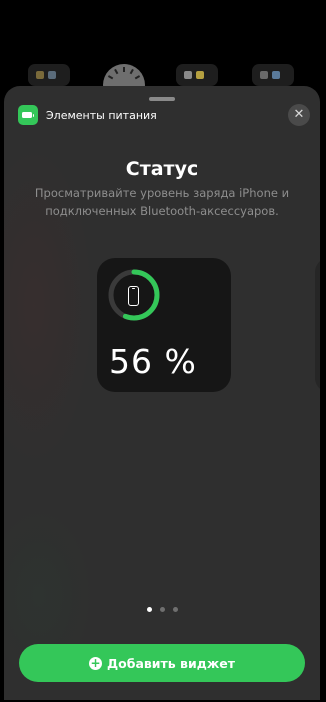 The image size is (326, 702). Describe the element at coordinates (95, 662) in the screenshot. I see `plus-circle-icon: +` at that location.